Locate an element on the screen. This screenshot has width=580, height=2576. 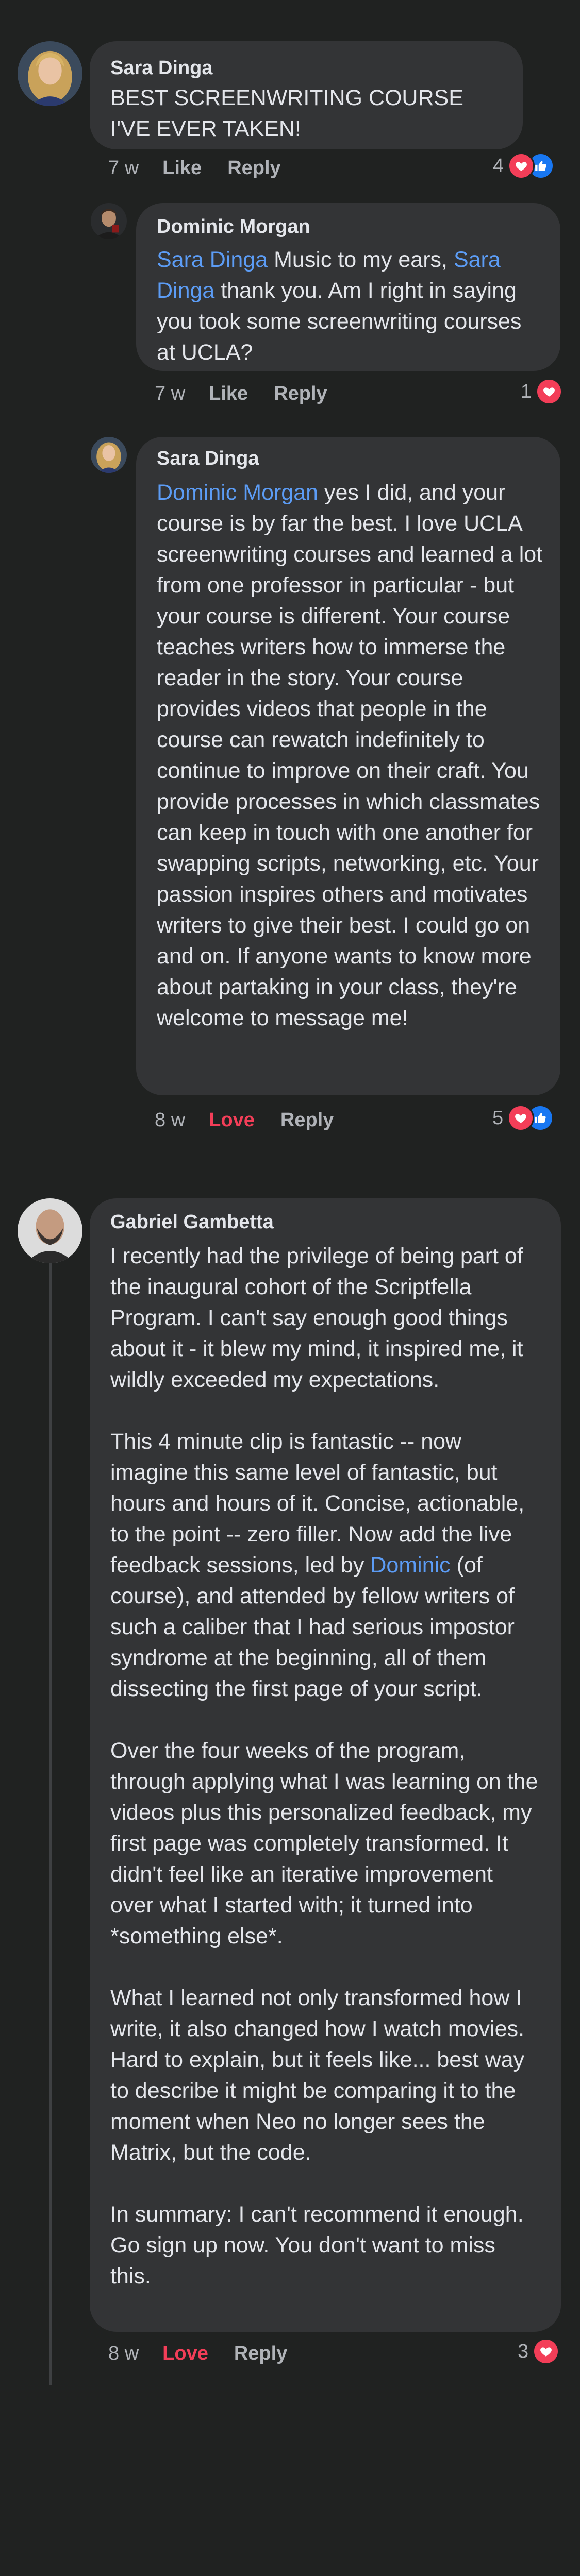
reaction-count: 4 is located at coordinates (498, 166).